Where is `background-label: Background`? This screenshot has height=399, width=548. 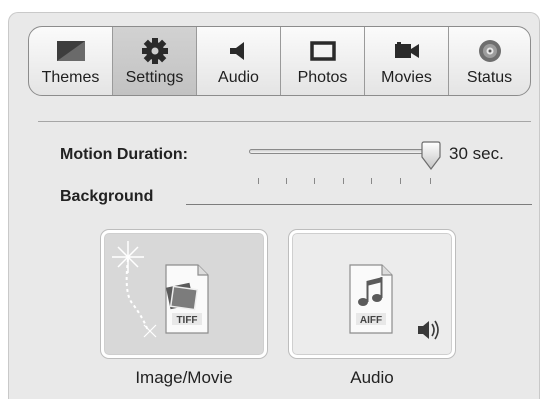
background-label: Background is located at coordinates (107, 196).